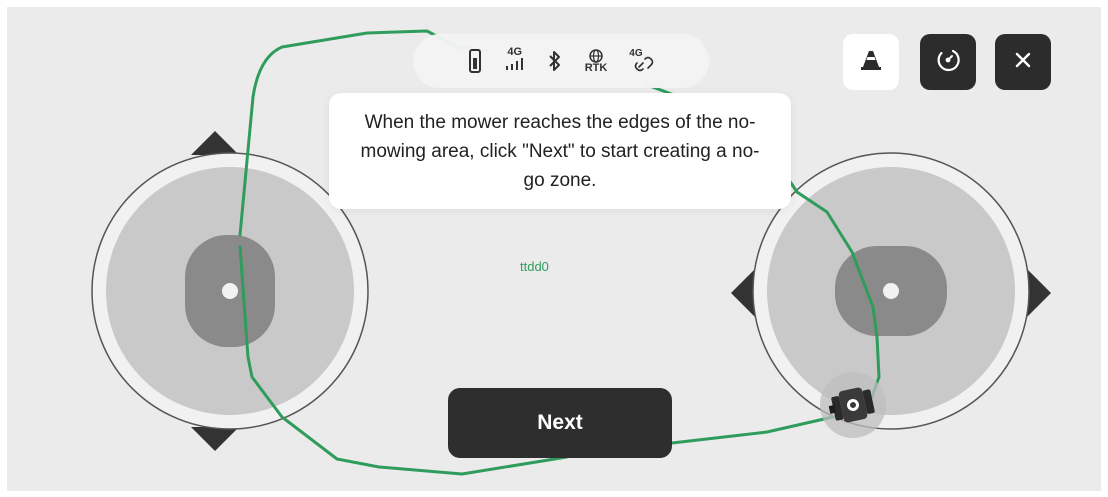 This screenshot has height=497, width=1108. I want to click on cellular-4g-icon: 4G, so click(515, 61).